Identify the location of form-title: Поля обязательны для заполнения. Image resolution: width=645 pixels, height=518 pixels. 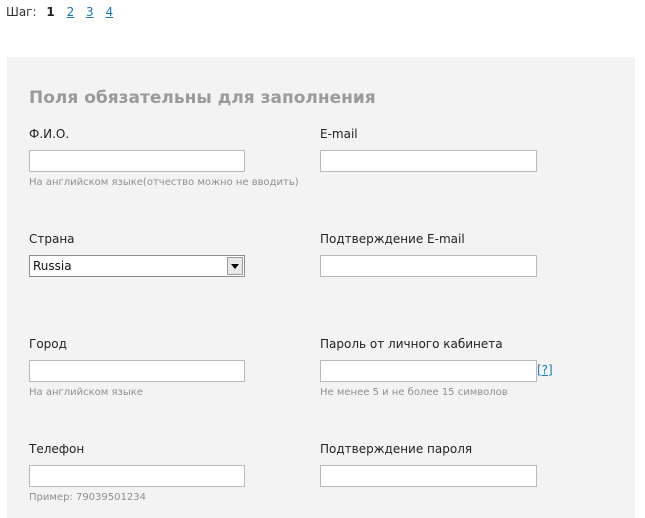
(202, 98).